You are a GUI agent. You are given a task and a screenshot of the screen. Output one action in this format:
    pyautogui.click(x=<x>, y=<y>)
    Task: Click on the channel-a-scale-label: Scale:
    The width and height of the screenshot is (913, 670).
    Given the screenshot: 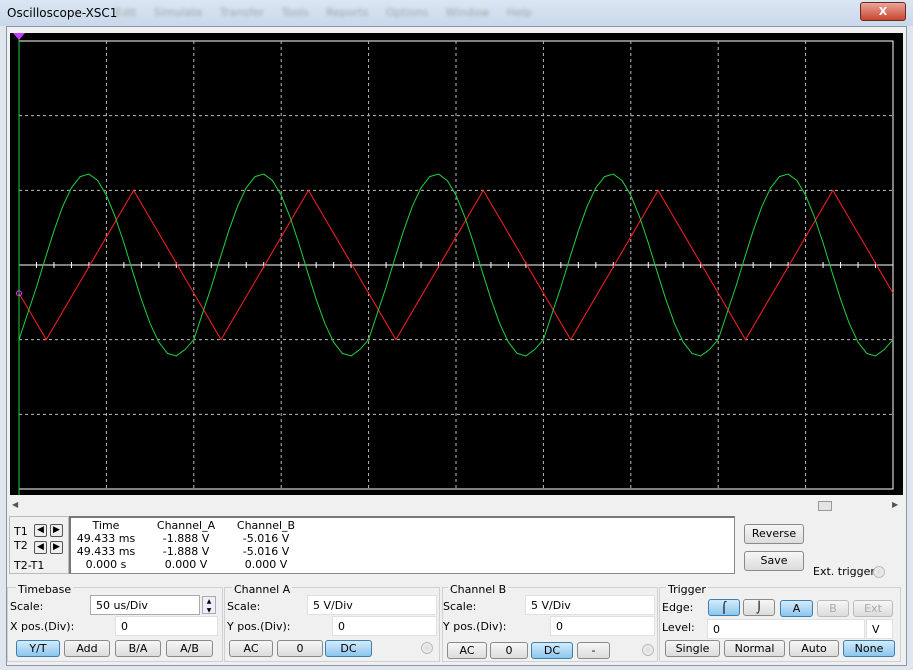 What is the action you would take?
    pyautogui.click(x=244, y=606)
    